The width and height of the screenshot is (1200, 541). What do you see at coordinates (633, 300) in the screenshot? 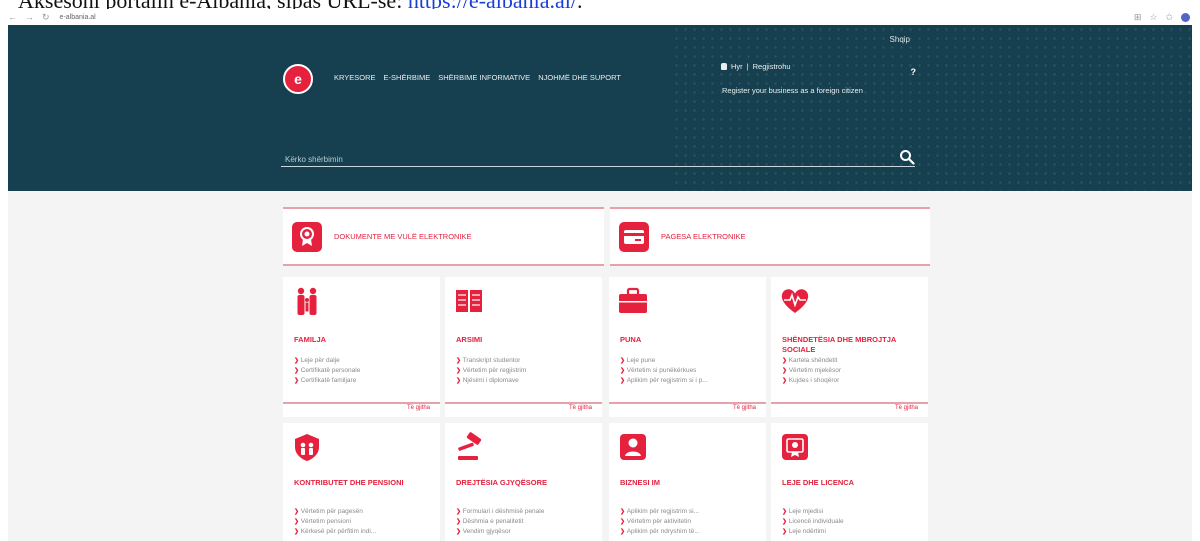
I see `briefcase-icon` at bounding box center [633, 300].